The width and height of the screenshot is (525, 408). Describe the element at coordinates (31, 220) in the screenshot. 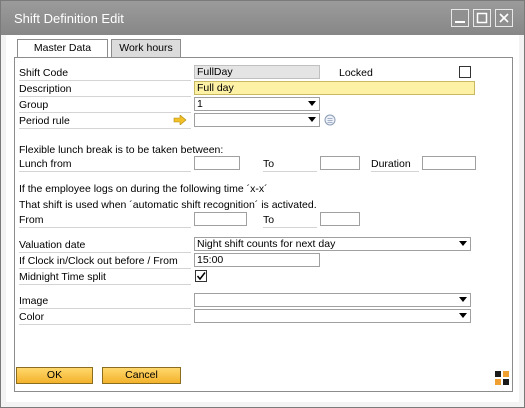

I see `from-label: From` at that location.